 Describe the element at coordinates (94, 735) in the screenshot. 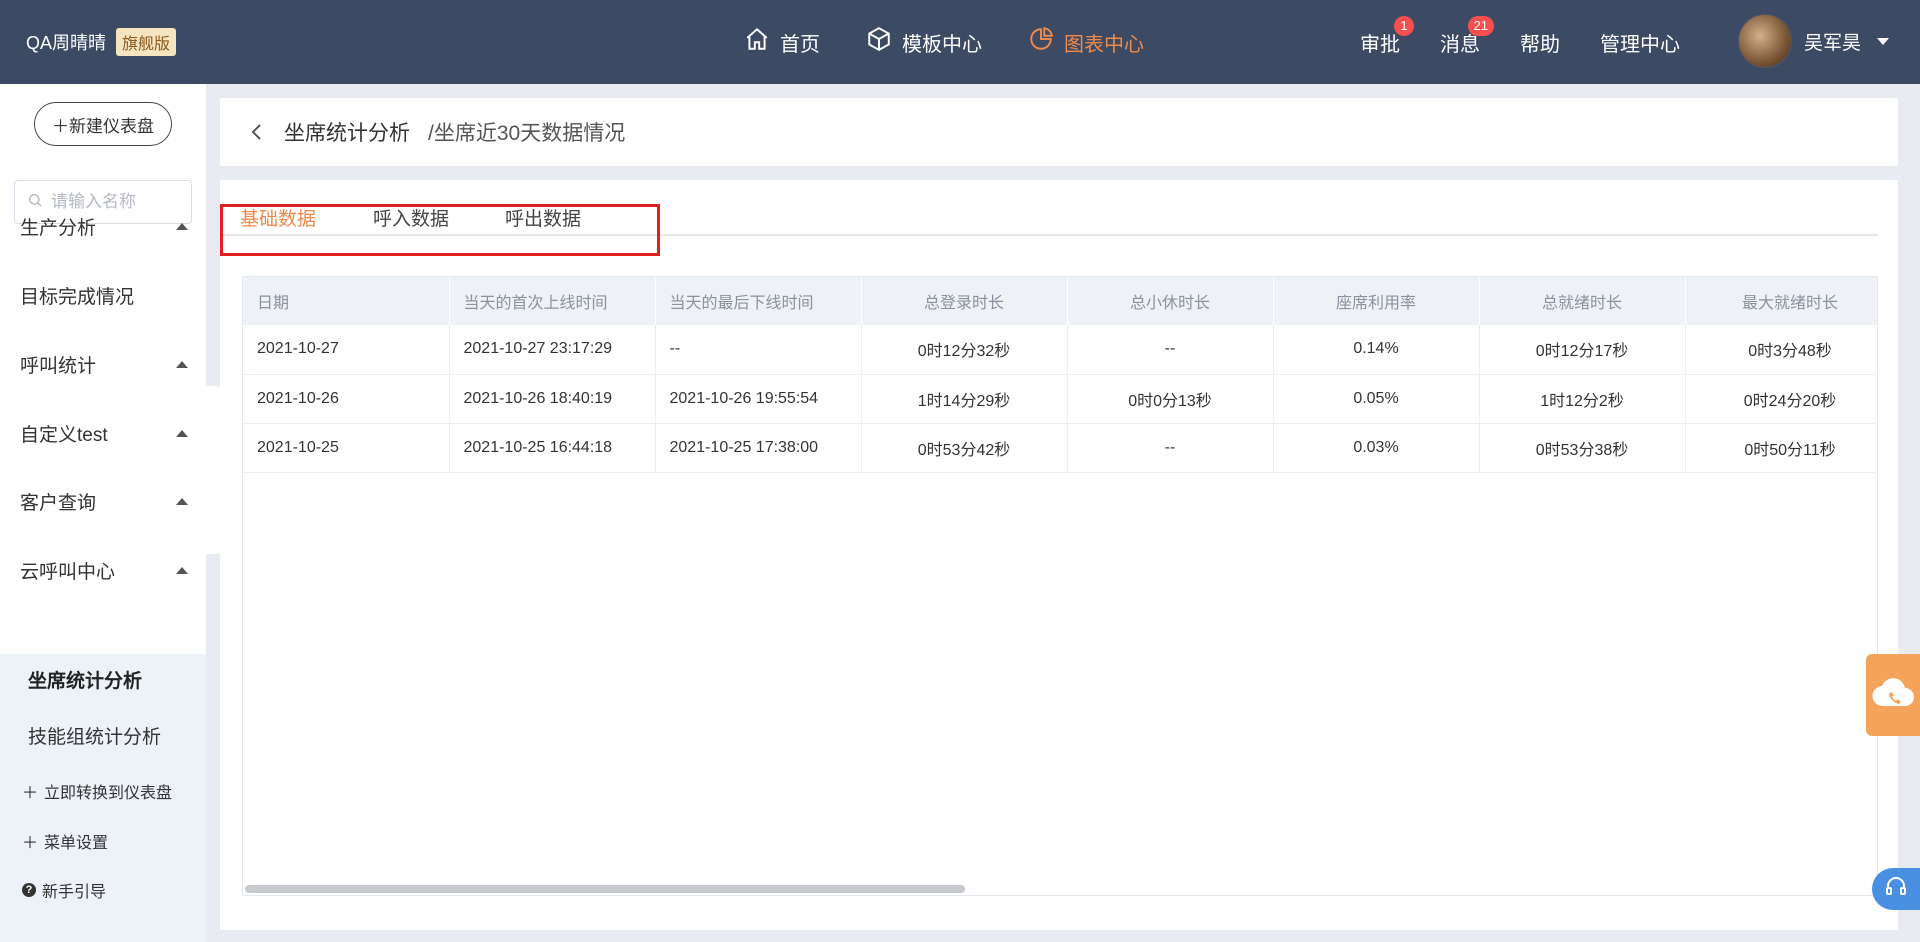

I see `sidebar-subitem-skill-group-stats: 技能组统计分析` at that location.